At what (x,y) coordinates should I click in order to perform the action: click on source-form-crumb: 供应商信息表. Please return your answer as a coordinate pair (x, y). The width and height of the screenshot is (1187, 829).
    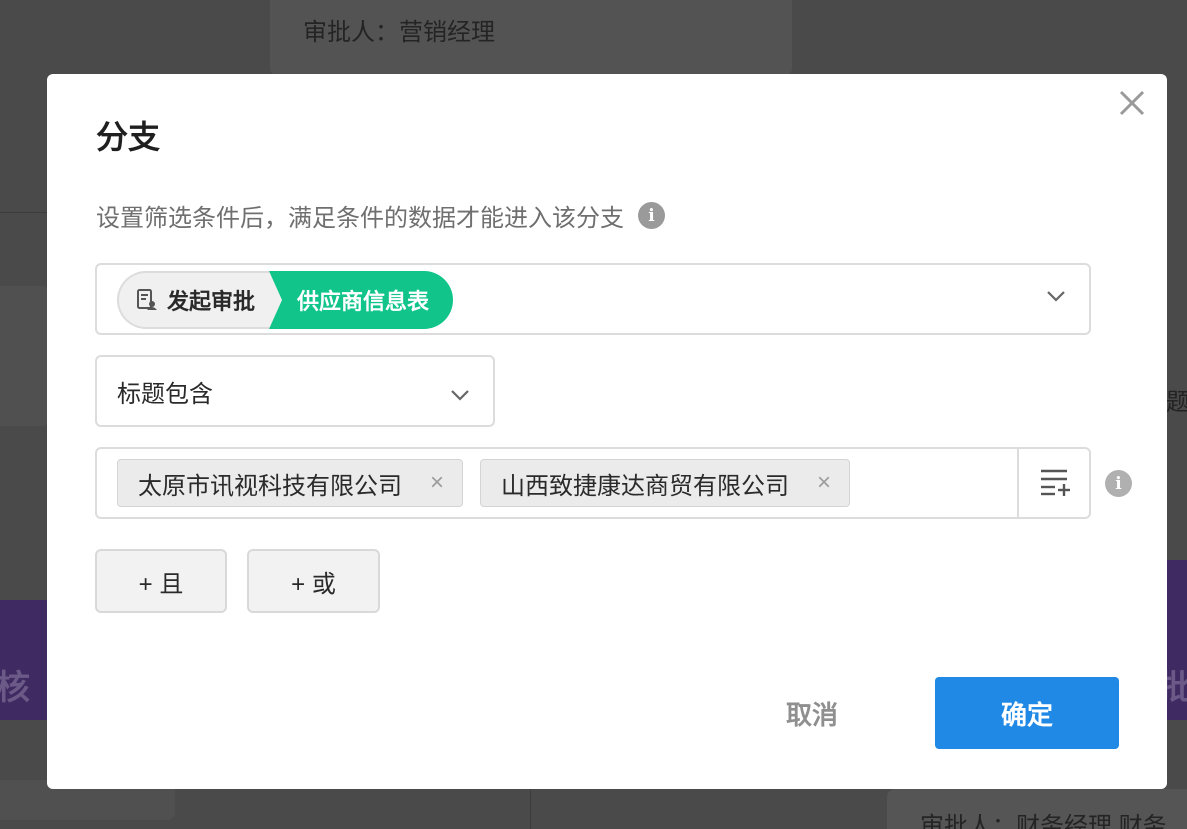
    Looking at the image, I should click on (361, 300).